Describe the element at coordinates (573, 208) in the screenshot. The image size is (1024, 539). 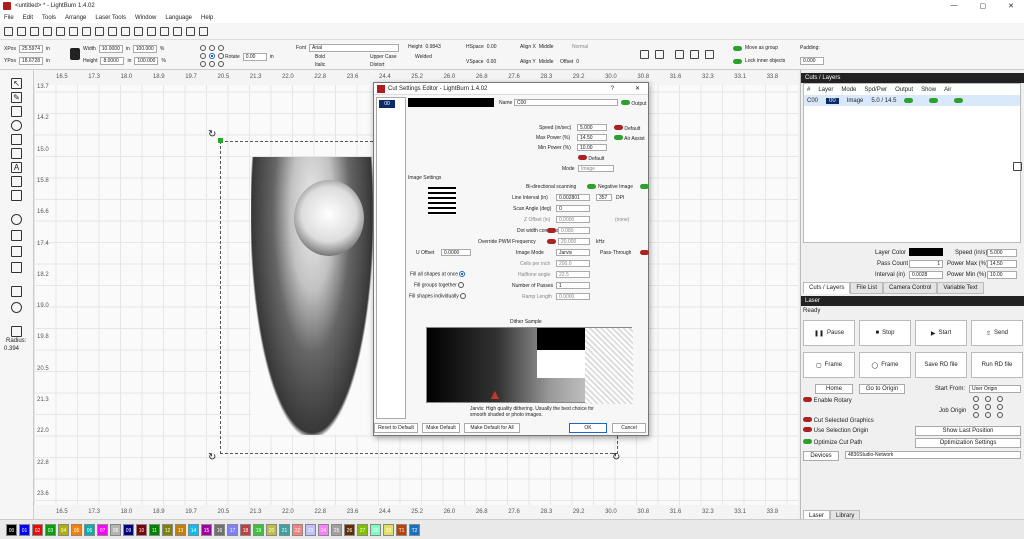
I see `scan-angle-input: 0` at that location.